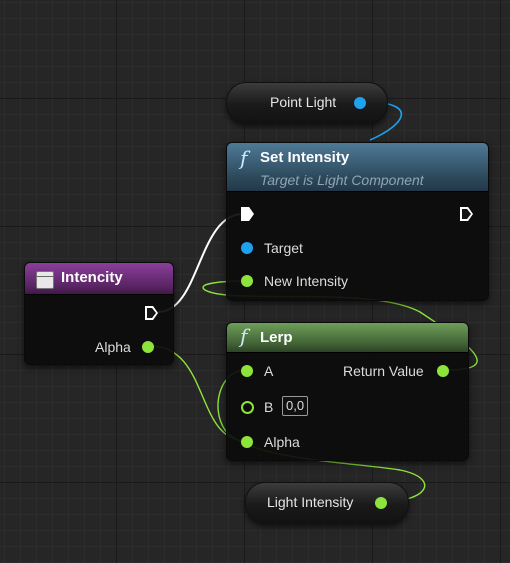 This screenshot has height=563, width=510. Describe the element at coordinates (276, 337) in the screenshot. I see `lerp-title: Lerp` at that location.